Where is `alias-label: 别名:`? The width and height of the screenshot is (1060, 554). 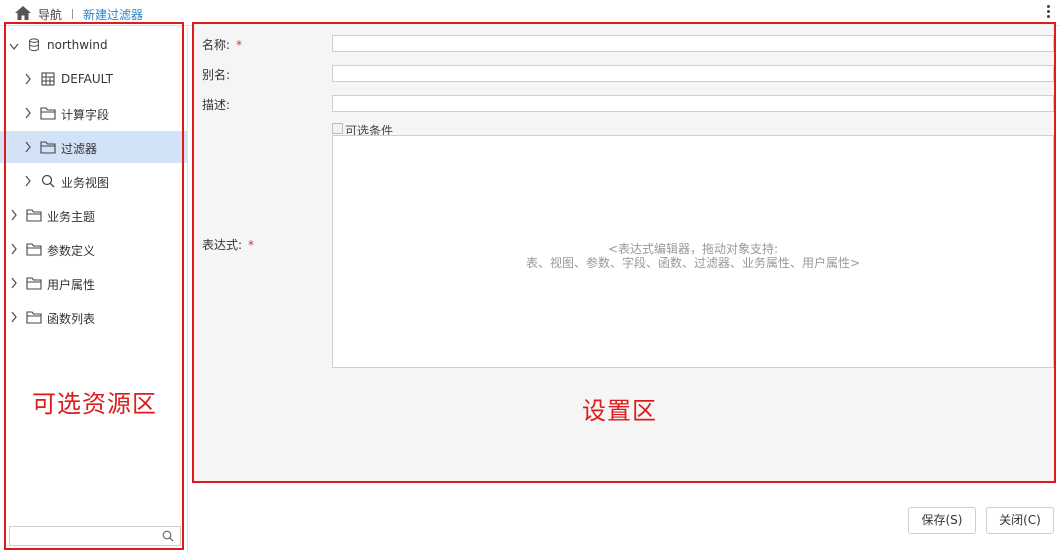 alias-label: 别名: is located at coordinates (216, 75).